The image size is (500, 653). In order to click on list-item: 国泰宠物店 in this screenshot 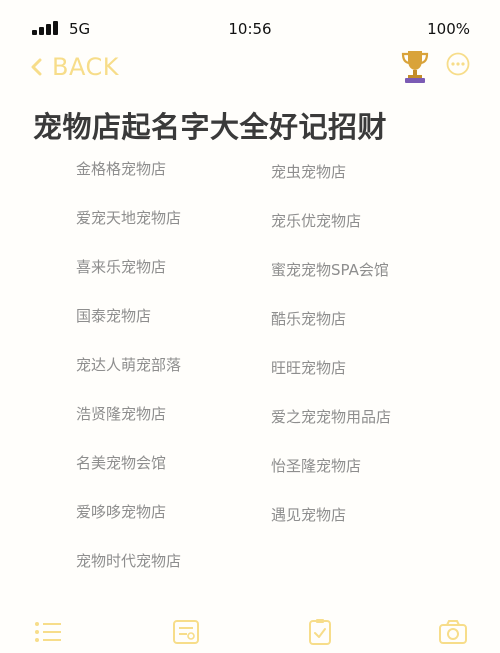, I will do `click(114, 316)`.